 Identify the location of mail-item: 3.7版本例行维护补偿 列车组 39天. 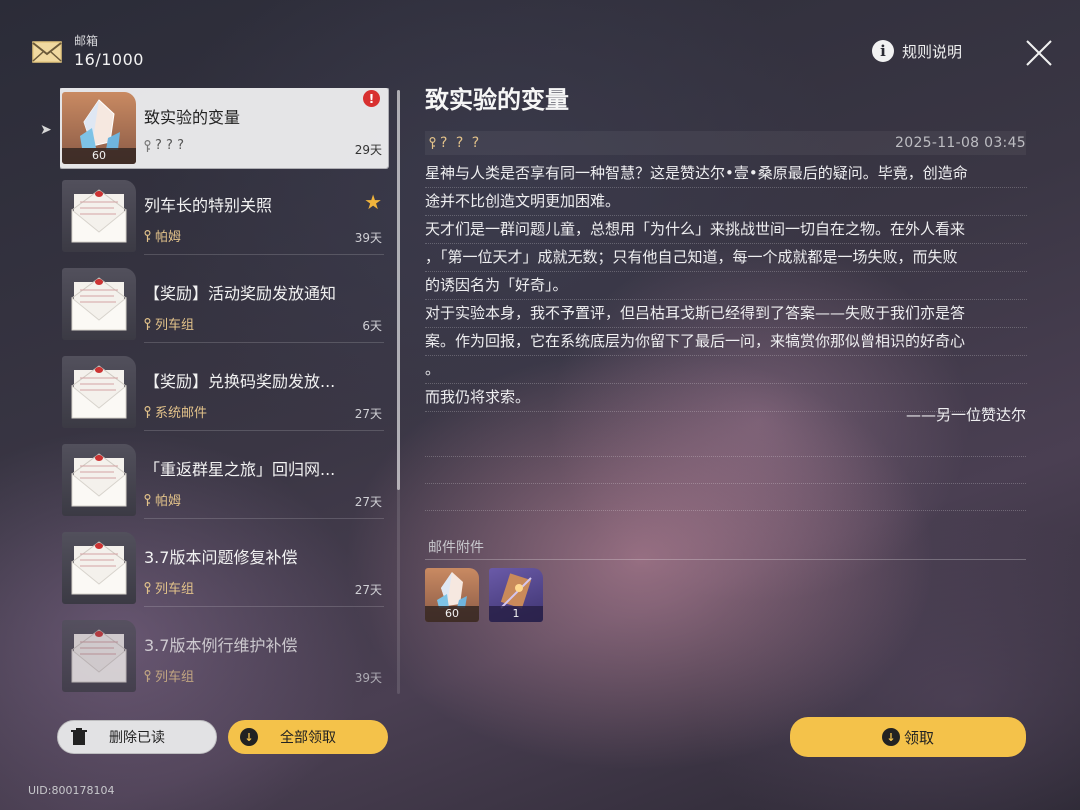
(224, 655).